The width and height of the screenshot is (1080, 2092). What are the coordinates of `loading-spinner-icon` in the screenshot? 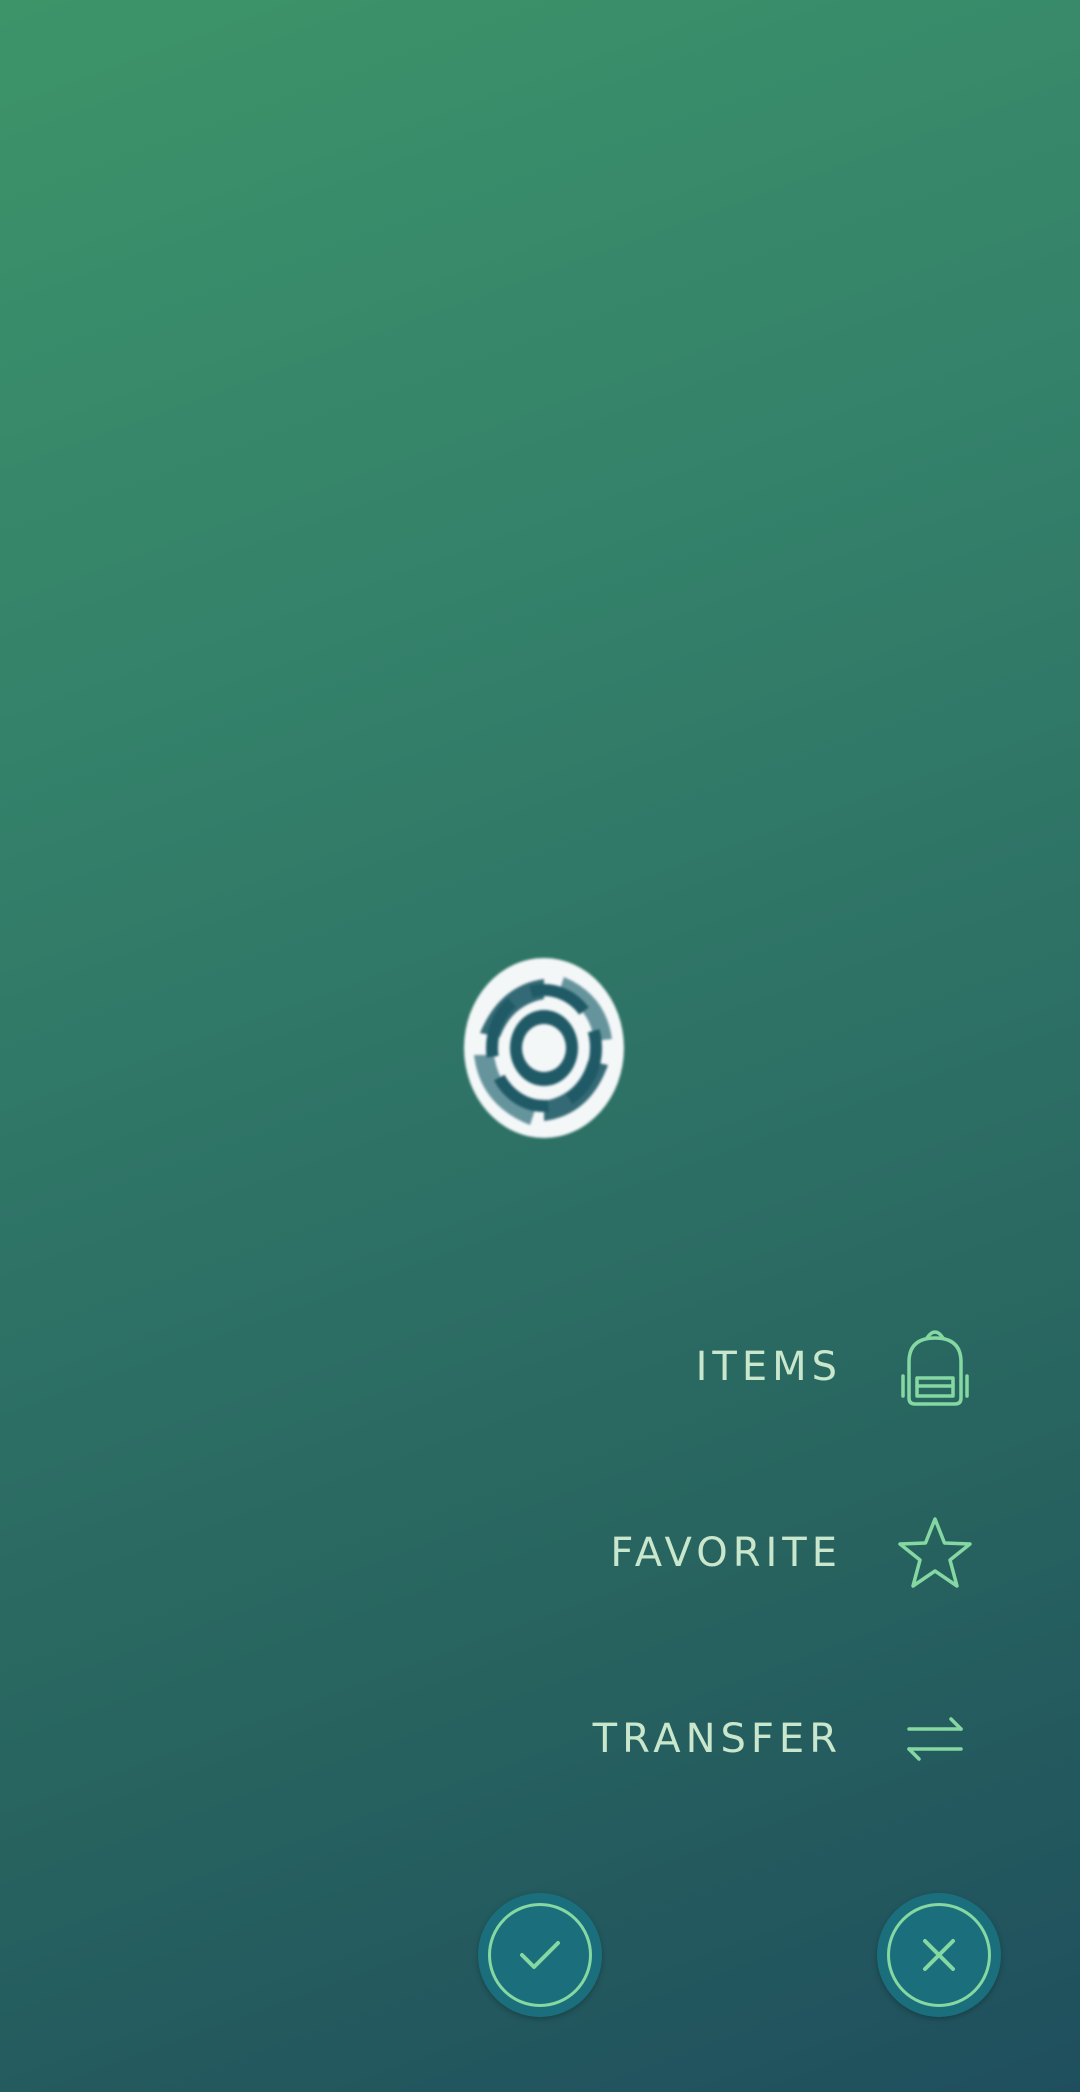 It's located at (544, 1048).